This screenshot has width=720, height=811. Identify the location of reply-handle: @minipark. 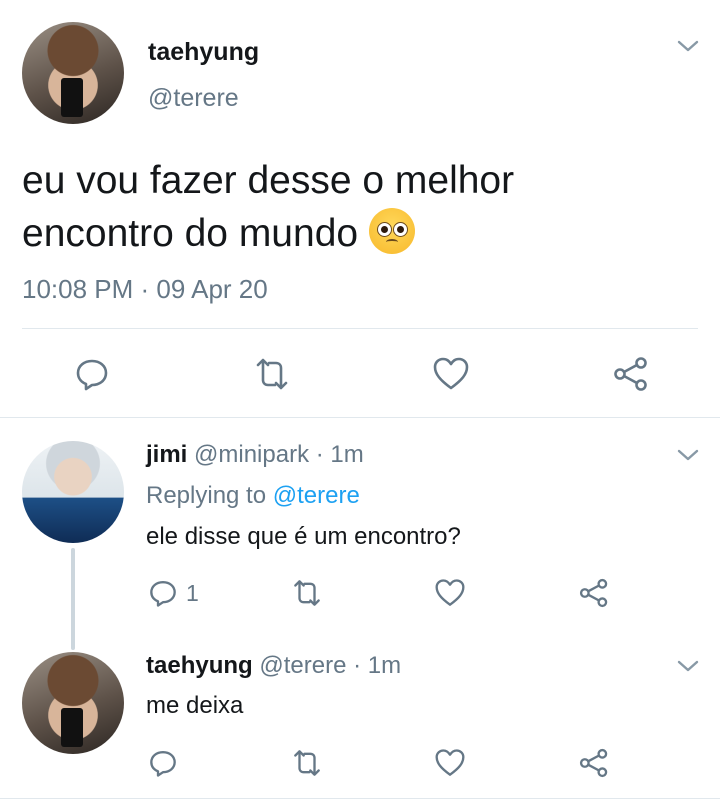
(251, 454).